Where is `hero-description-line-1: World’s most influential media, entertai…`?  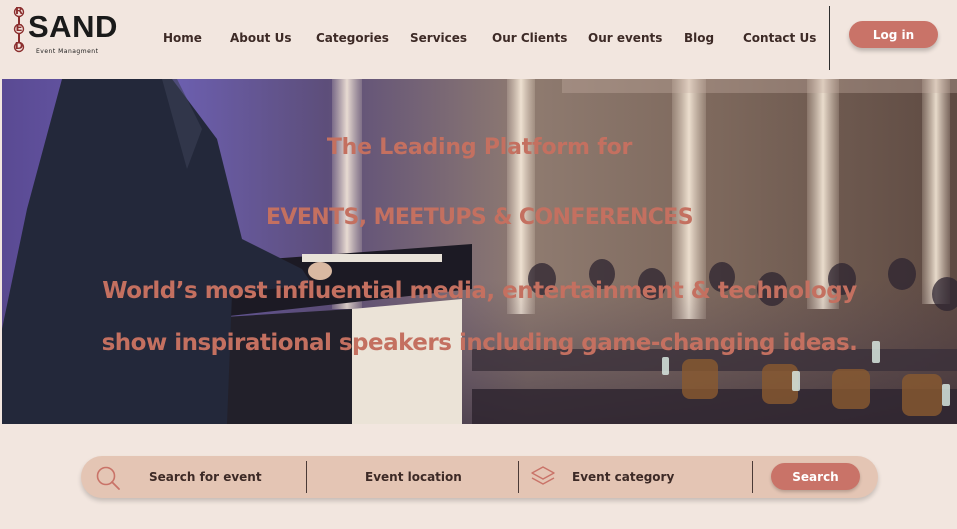 hero-description-line-1: World’s most influential media, entertai… is located at coordinates (479, 291).